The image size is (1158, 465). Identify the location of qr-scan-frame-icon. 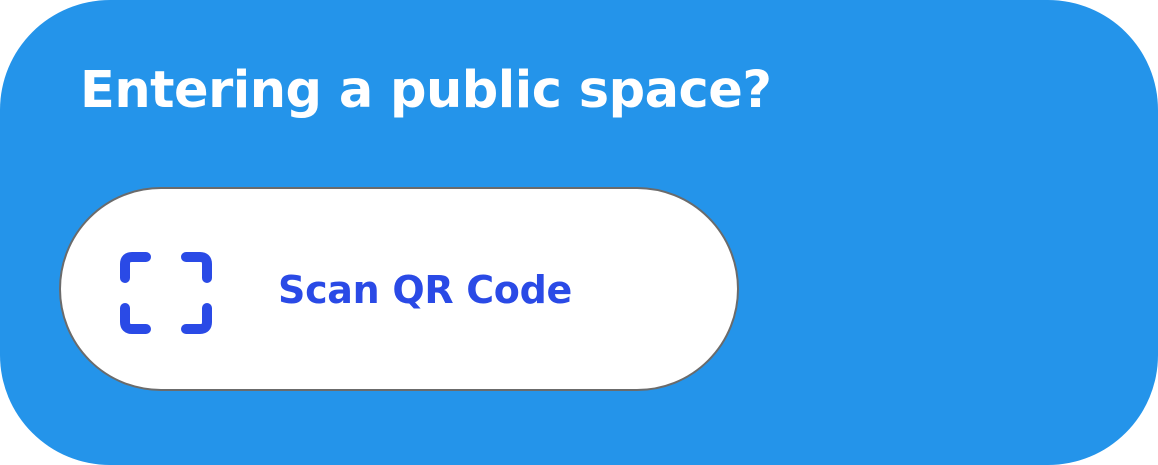
(166, 293).